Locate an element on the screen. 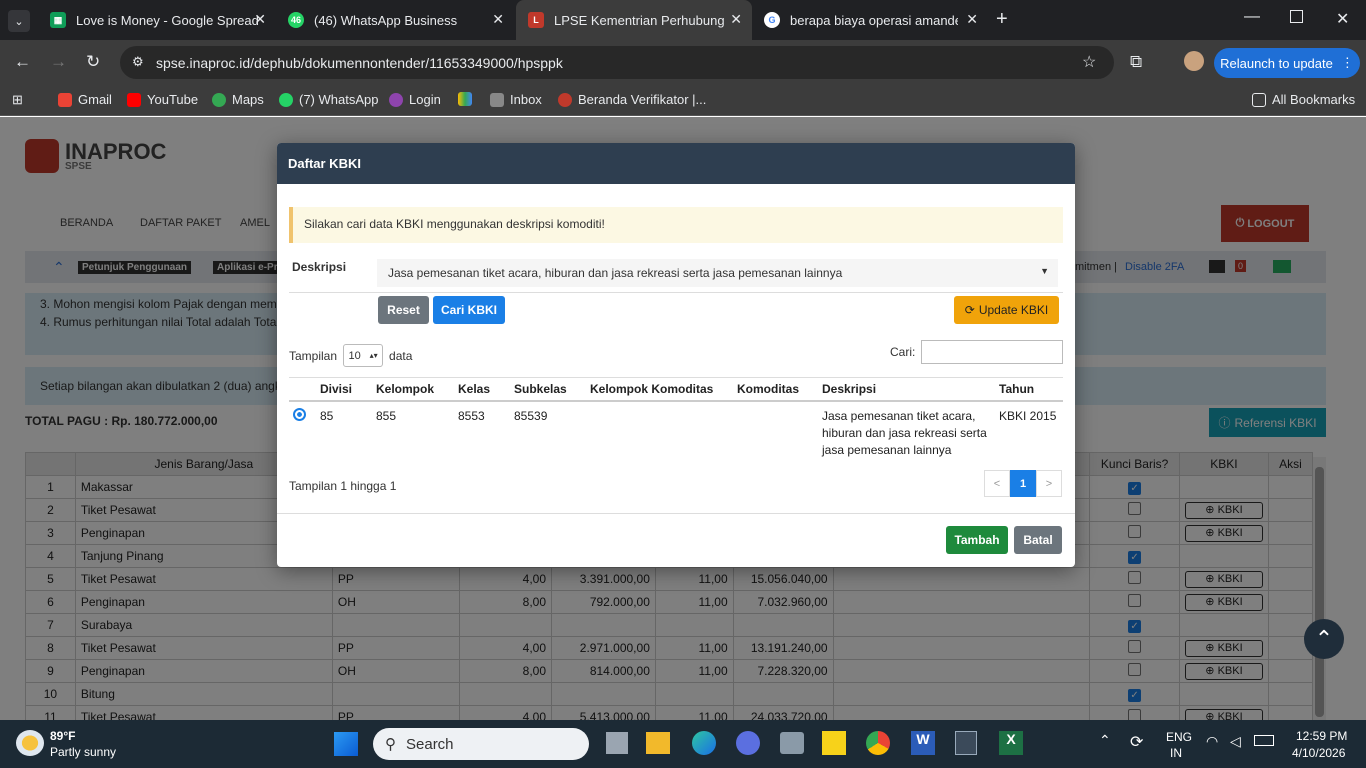  cari-kbki-button: Cari KBKI is located at coordinates (469, 310).